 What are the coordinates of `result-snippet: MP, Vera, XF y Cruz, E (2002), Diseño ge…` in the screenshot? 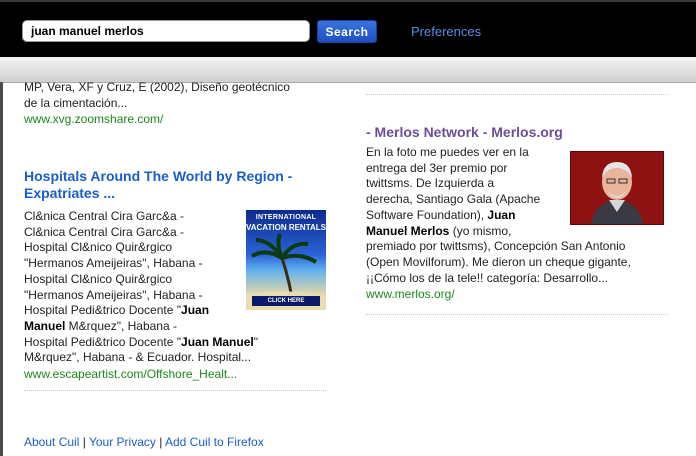 It's located at (175, 95).